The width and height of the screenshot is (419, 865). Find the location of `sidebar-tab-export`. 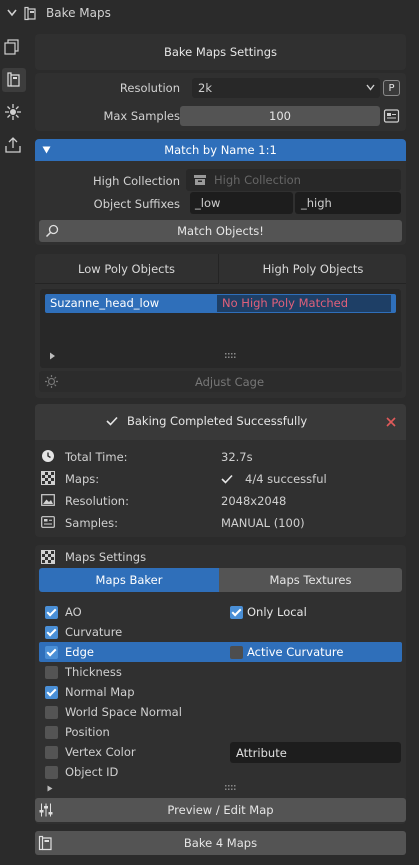

sidebar-tab-export is located at coordinates (13, 145).